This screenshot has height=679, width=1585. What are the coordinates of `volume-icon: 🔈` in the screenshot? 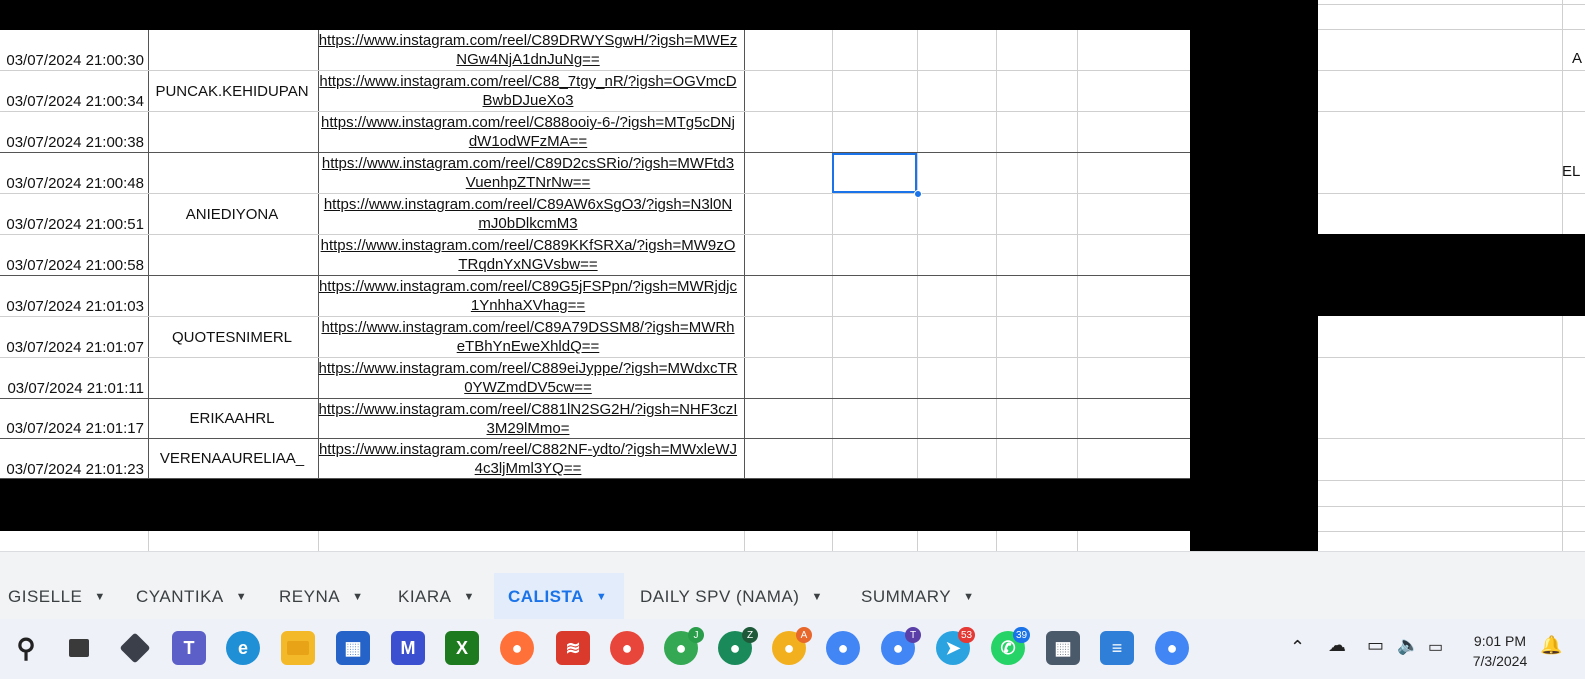 It's located at (1408, 645).